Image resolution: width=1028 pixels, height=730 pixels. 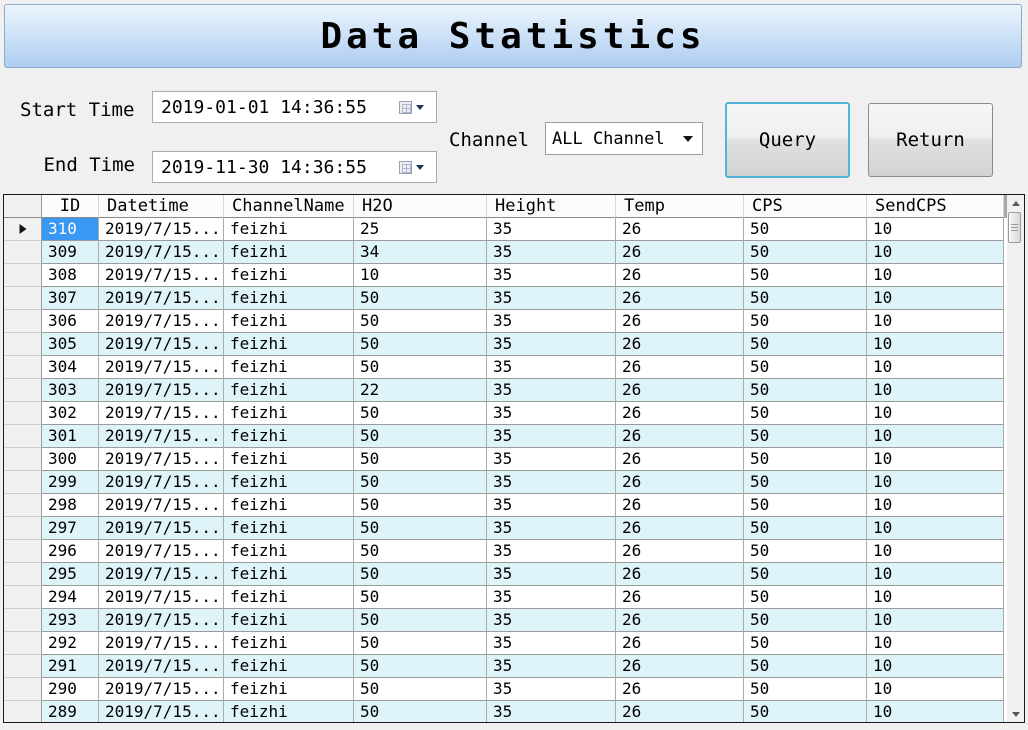 What do you see at coordinates (420, 275) in the screenshot?
I see `cell-h2o: 10` at bounding box center [420, 275].